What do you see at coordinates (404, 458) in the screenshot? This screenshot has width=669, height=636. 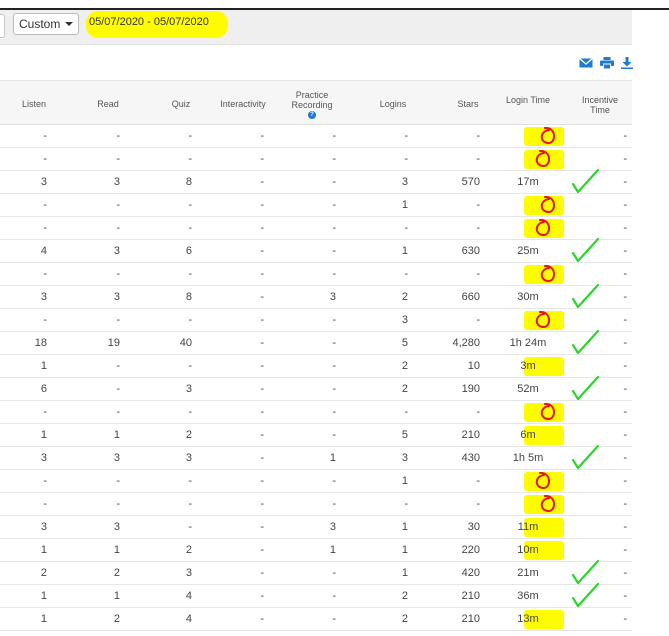 I see `cell-logins: 3` at bounding box center [404, 458].